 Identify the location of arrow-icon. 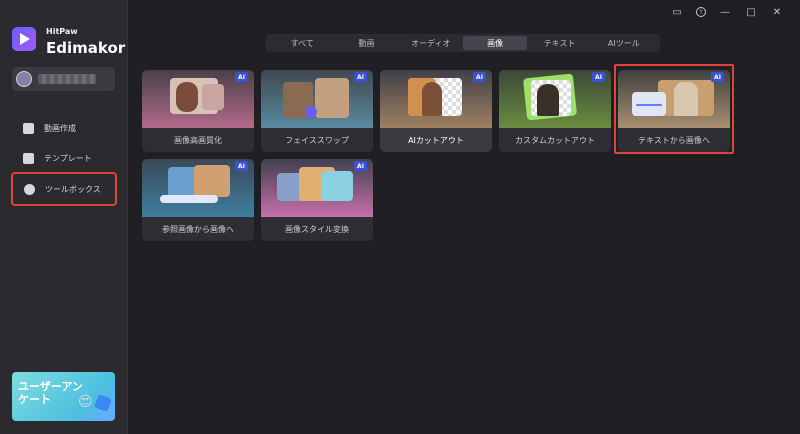
(103, 403).